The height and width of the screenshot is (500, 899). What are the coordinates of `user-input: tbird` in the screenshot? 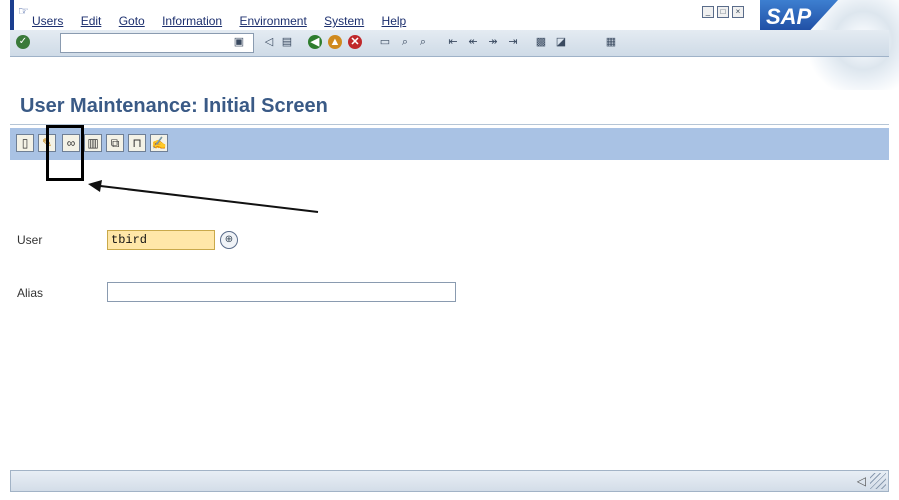 It's located at (161, 240).